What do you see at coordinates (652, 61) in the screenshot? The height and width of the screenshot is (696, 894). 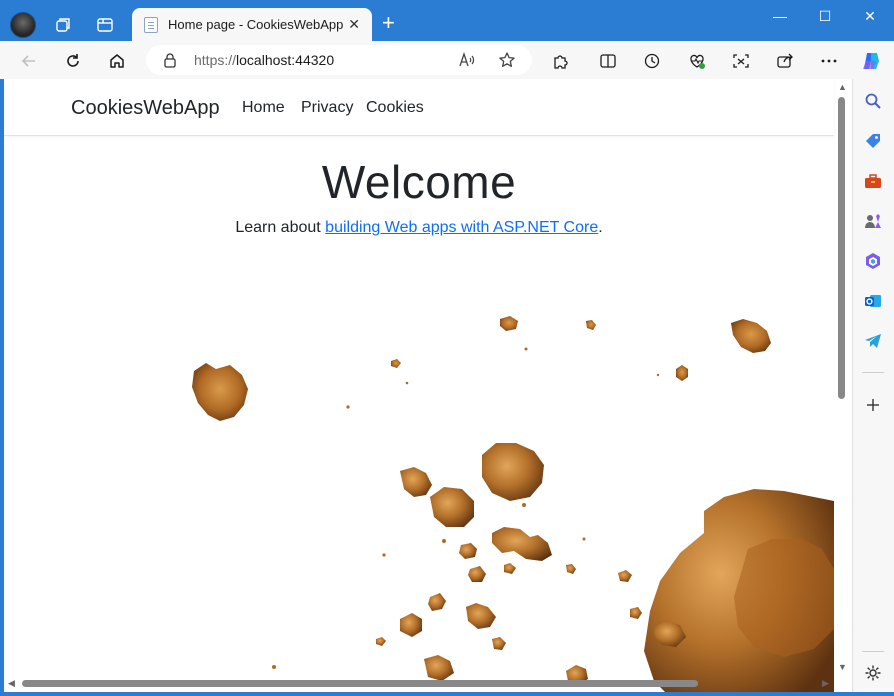 I see `history-icon` at bounding box center [652, 61].